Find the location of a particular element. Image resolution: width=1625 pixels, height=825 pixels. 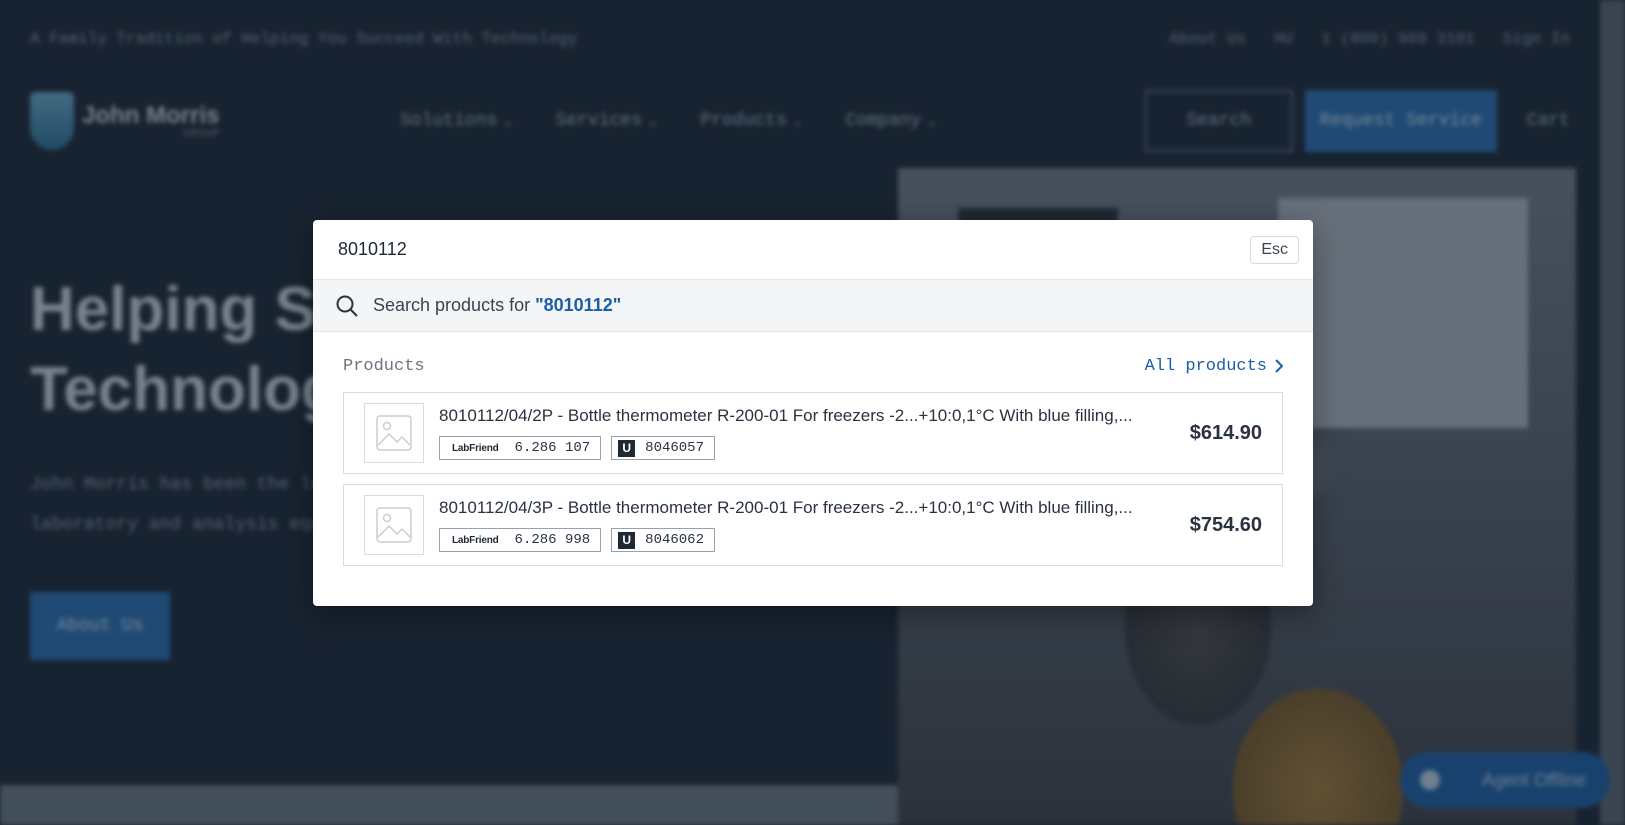

all-products-label: All products is located at coordinates (1205, 366).